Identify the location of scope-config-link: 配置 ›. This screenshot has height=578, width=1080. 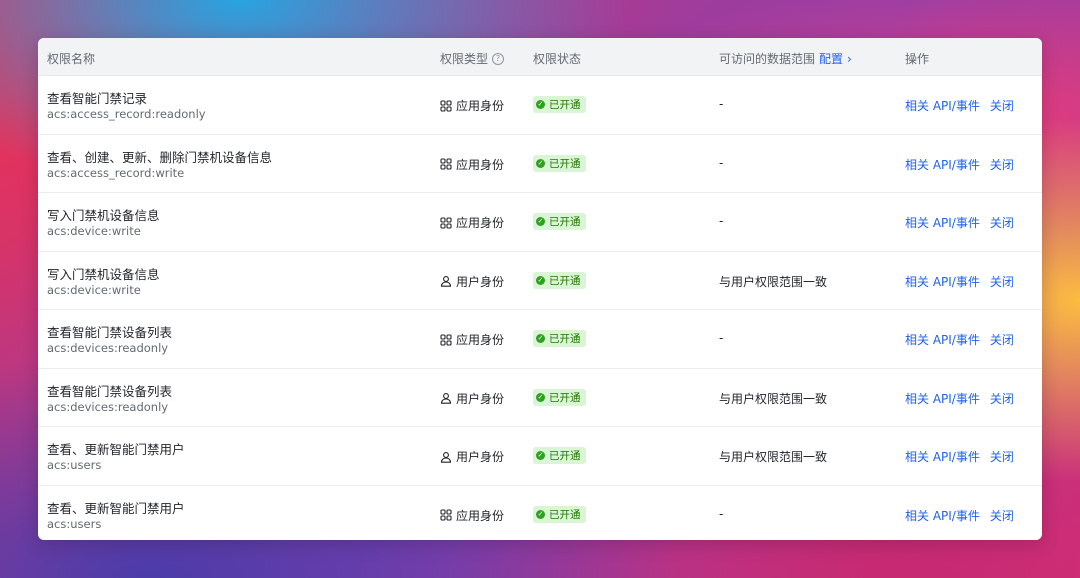
(835, 58).